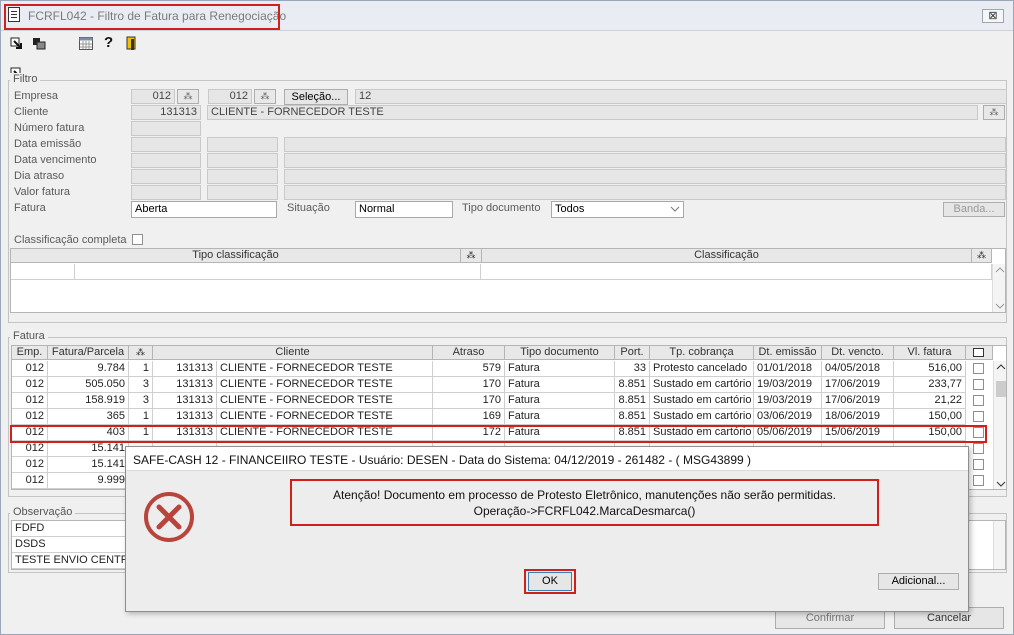  I want to click on classificacao-scrollbar, so click(998, 288).